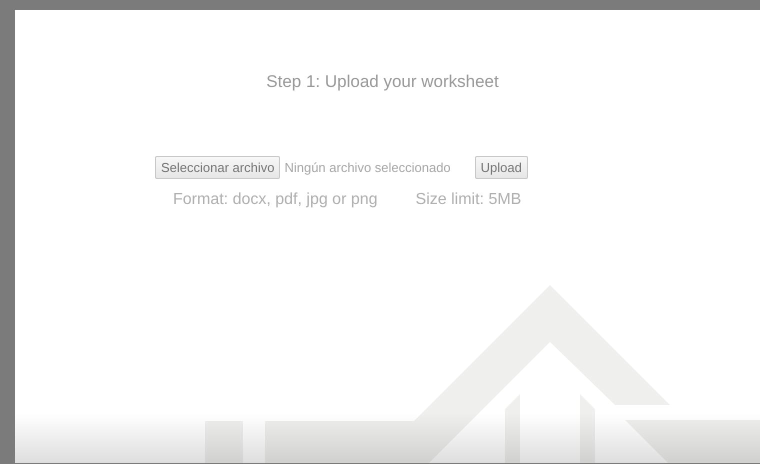 The height and width of the screenshot is (464, 760). Describe the element at coordinates (469, 200) in the screenshot. I see `size-limit-note: Size limit: 5MB` at that location.